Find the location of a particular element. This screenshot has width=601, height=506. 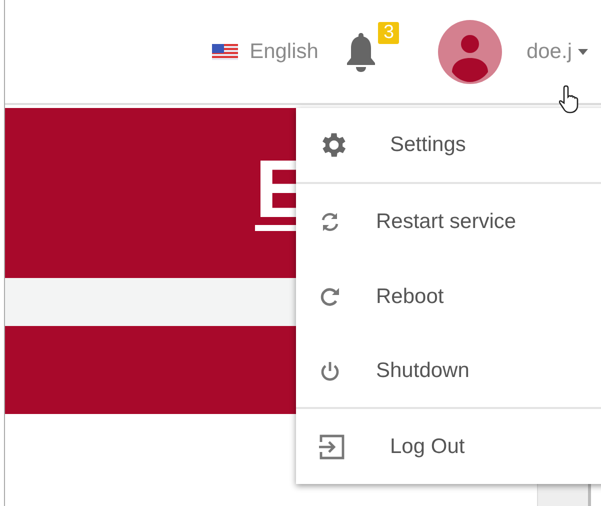

caret-icon is located at coordinates (583, 51).